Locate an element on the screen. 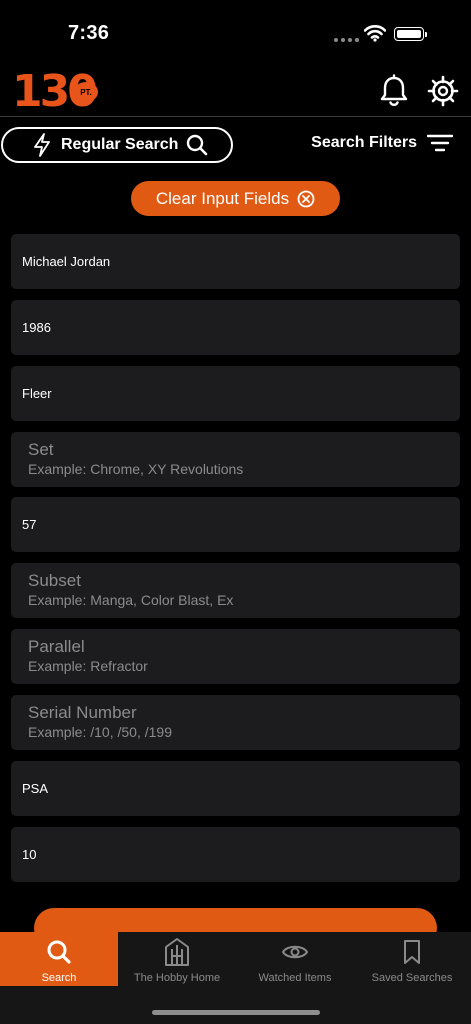 Image resolution: width=471 pixels, height=1024 pixels. tab-label: Saved Searches is located at coordinates (412, 978).